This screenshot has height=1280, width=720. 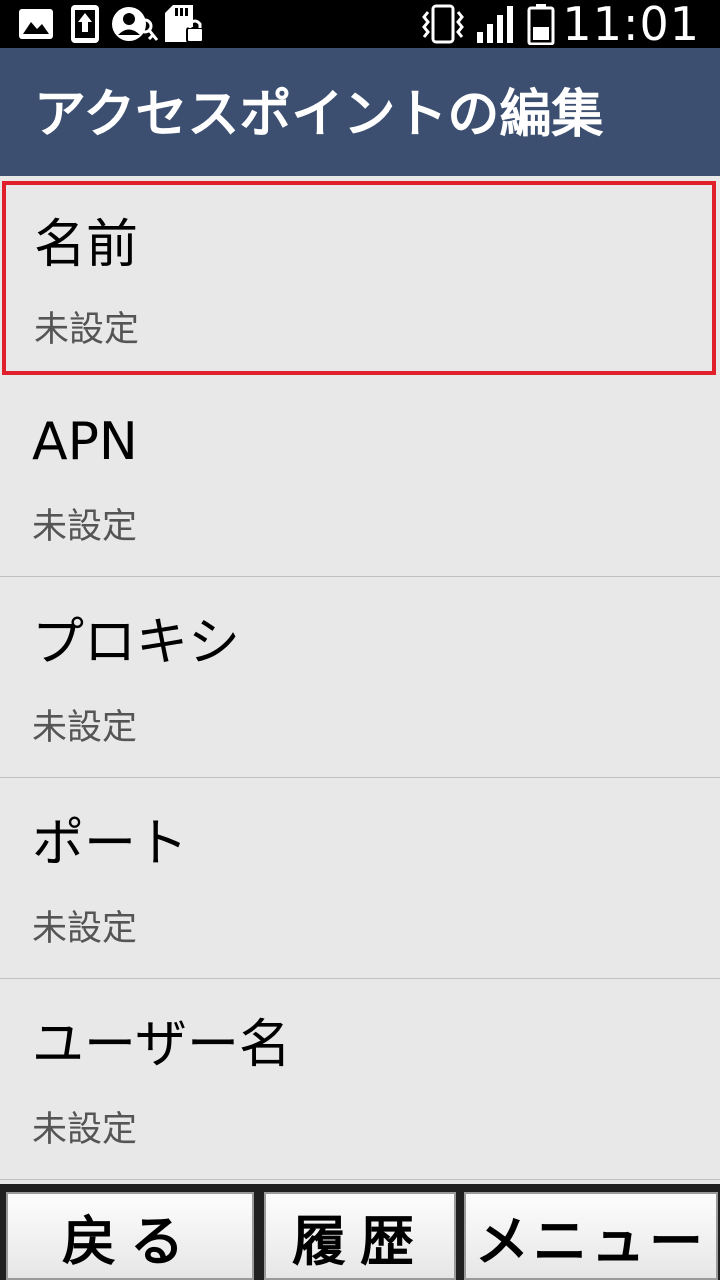 I want to click on back-button: 戻る, so click(x=130, y=1236).